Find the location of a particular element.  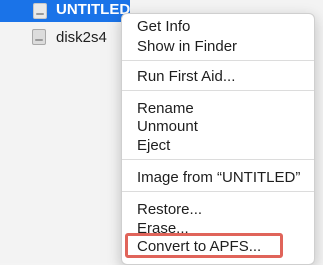

menu-item-image-from-untitled: Image from “UNTITLED” is located at coordinates (218, 178).